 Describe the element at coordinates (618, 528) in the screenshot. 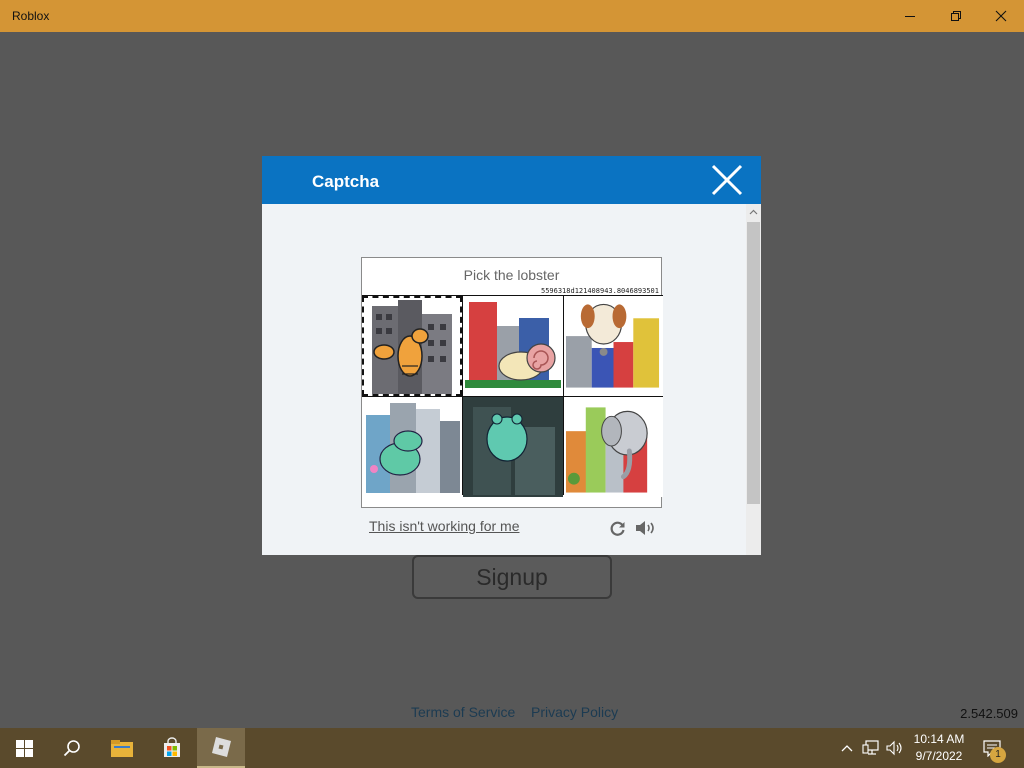

I see `reload-icon` at that location.